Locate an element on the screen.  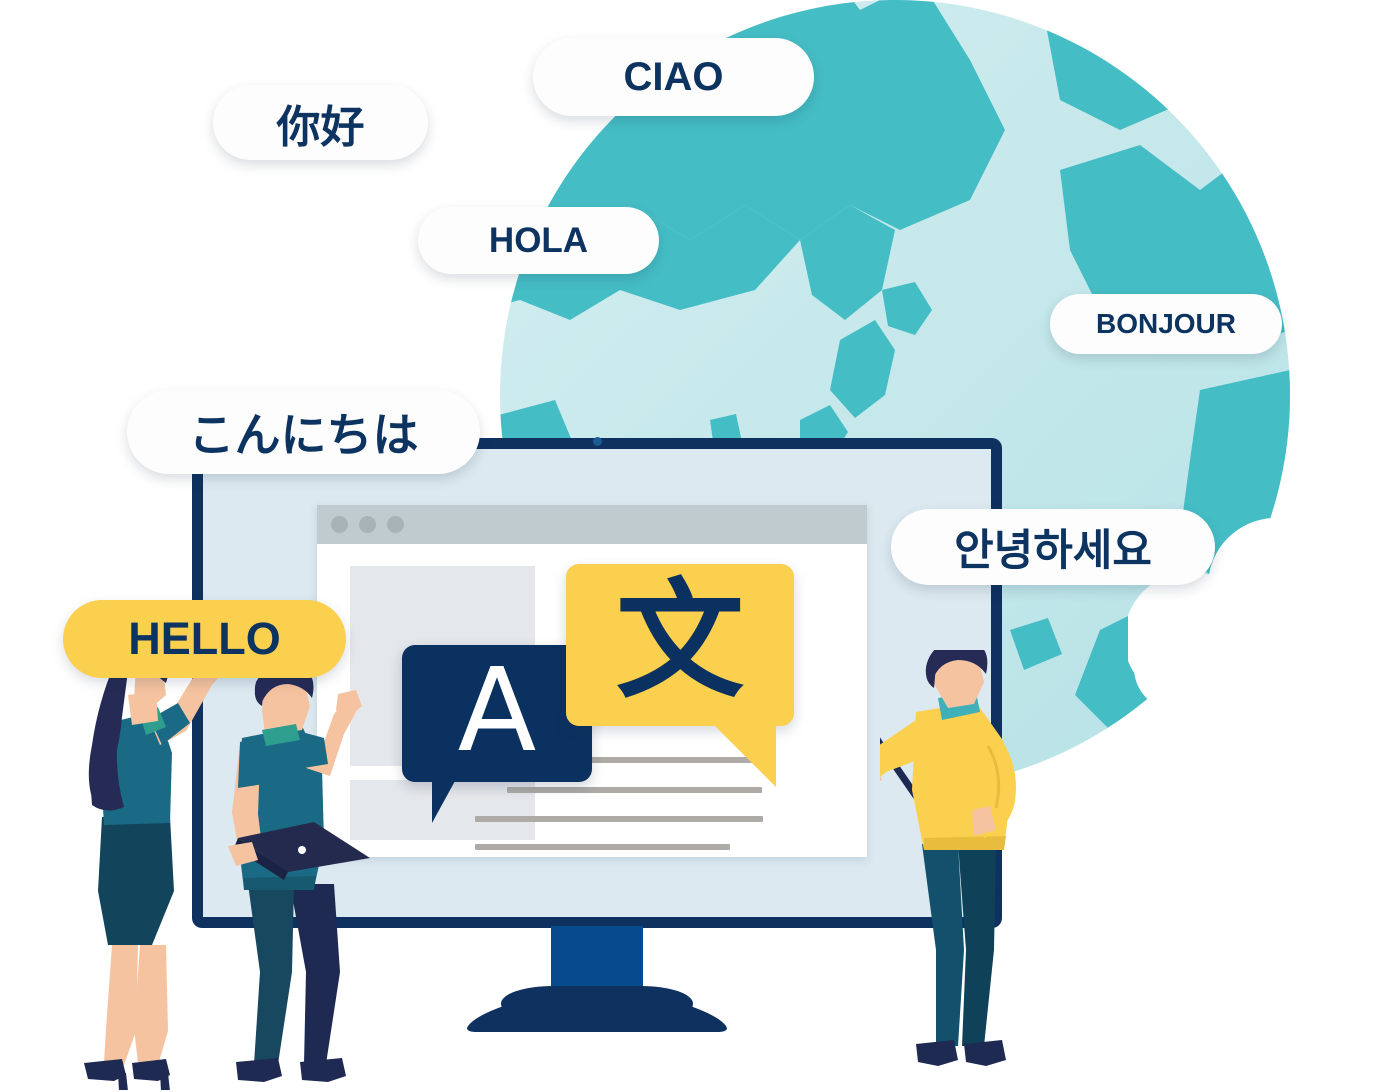
cloud-left-svg is located at coordinates (182, 167).